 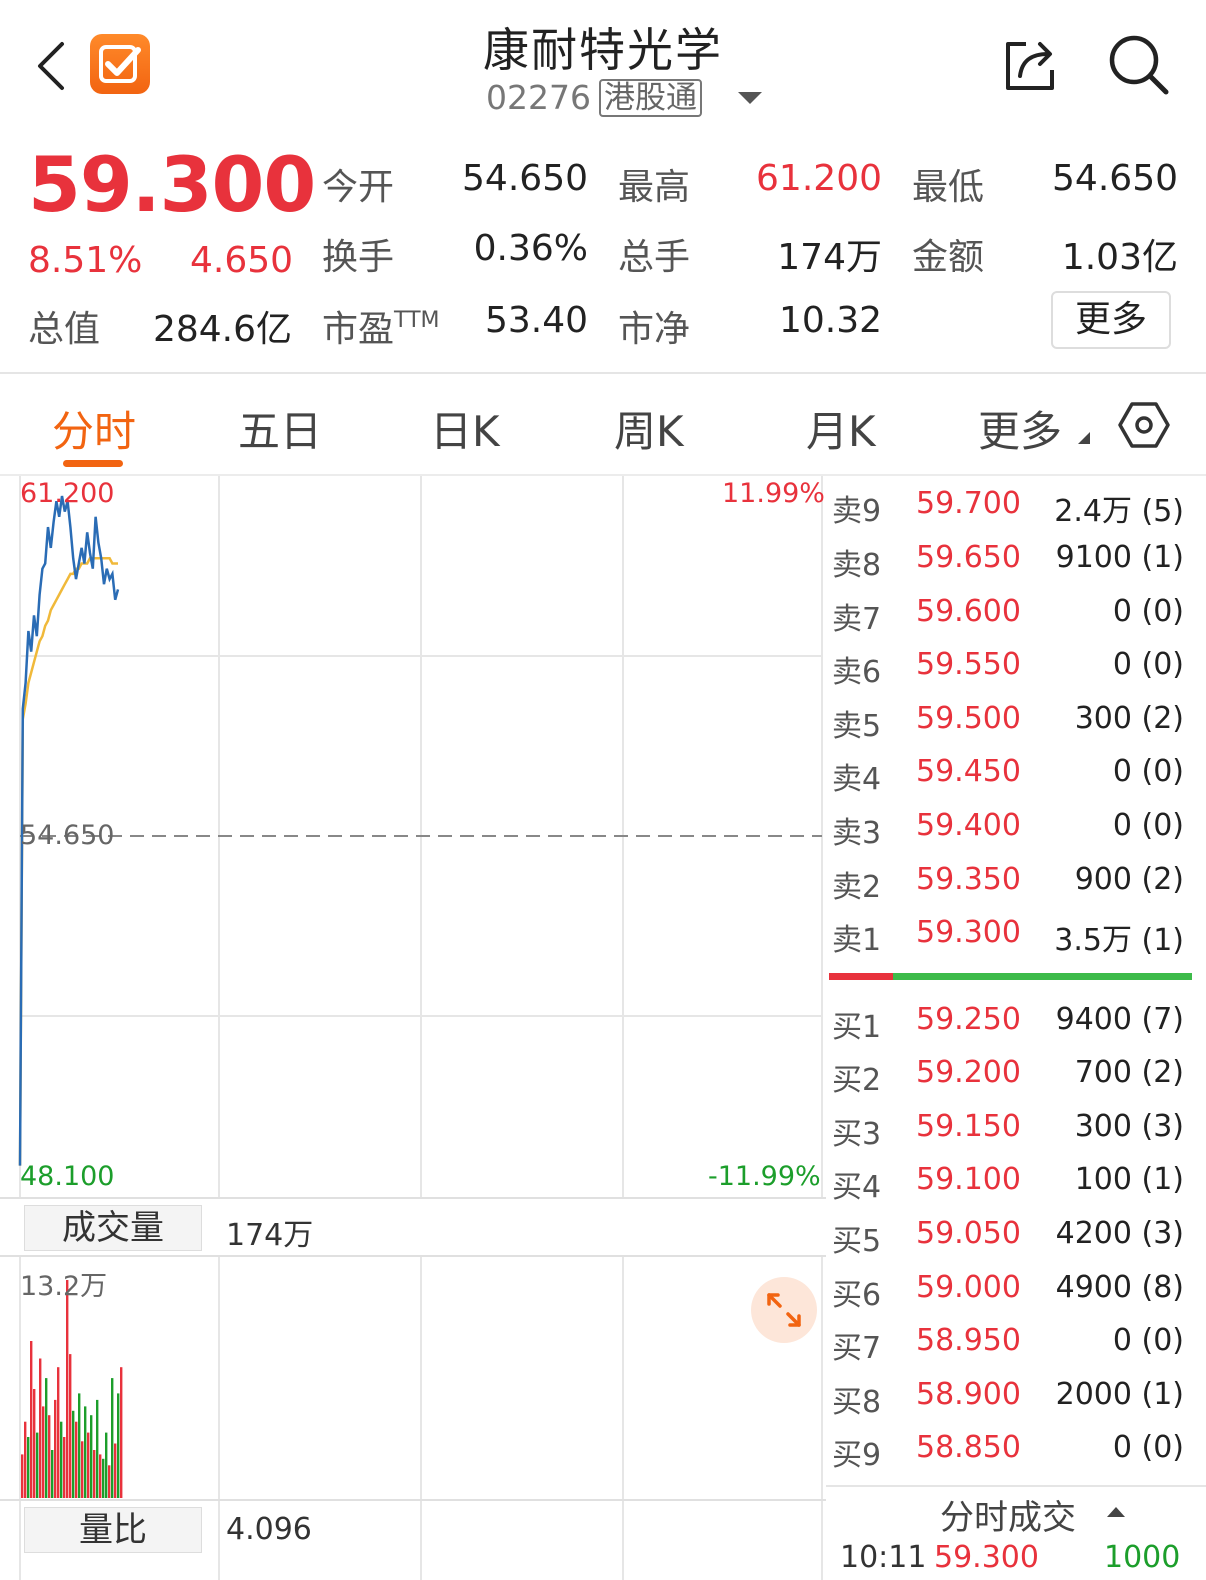 What do you see at coordinates (1008, 1243) in the screenshot?
I see `bid-row: 买5 59.050 4200 (3)` at bounding box center [1008, 1243].